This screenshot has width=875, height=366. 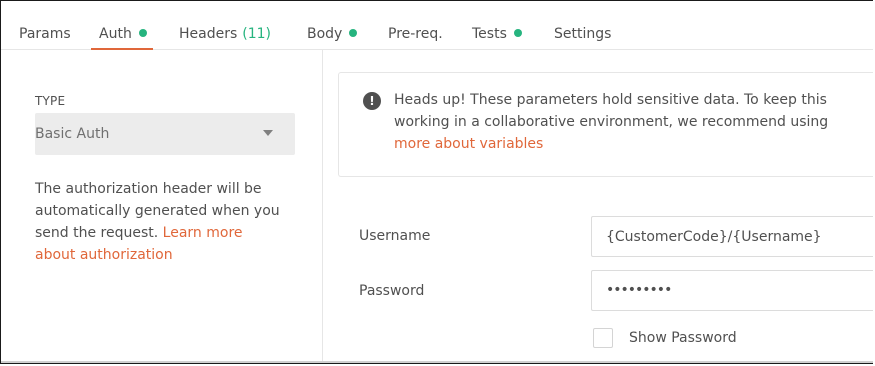 What do you see at coordinates (372, 101) in the screenshot?
I see `alert-icon: !` at bounding box center [372, 101].